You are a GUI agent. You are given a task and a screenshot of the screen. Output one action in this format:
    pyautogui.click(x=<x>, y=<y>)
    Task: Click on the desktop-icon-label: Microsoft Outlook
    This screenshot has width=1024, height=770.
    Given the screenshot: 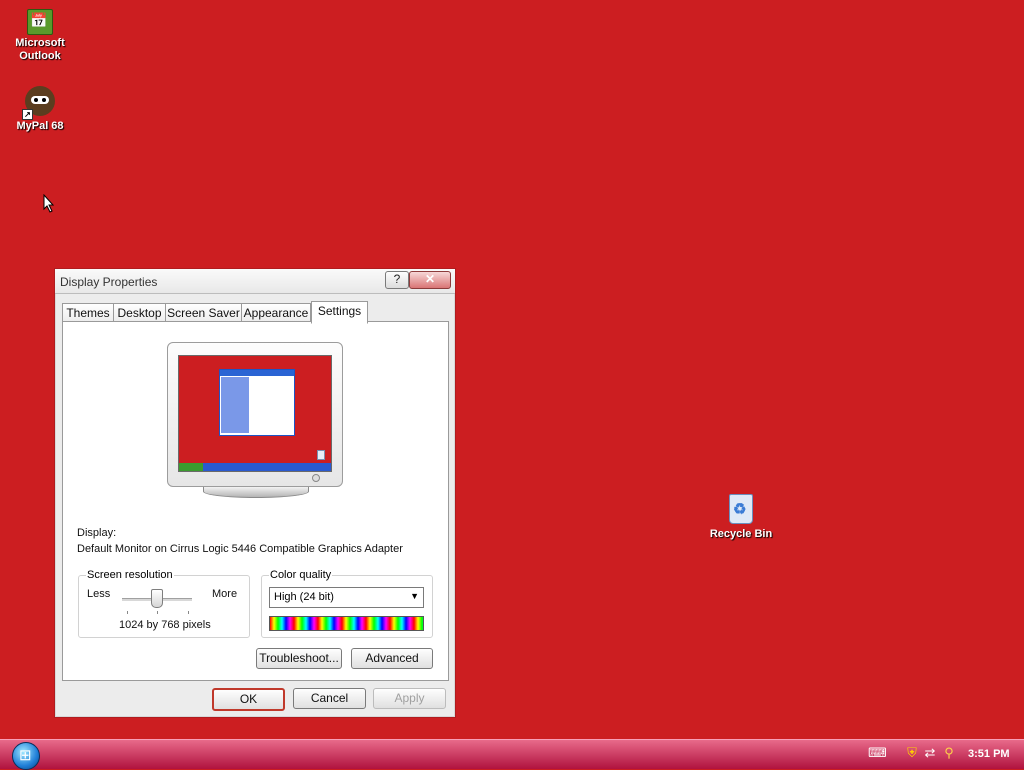 What is the action you would take?
    pyautogui.click(x=40, y=49)
    